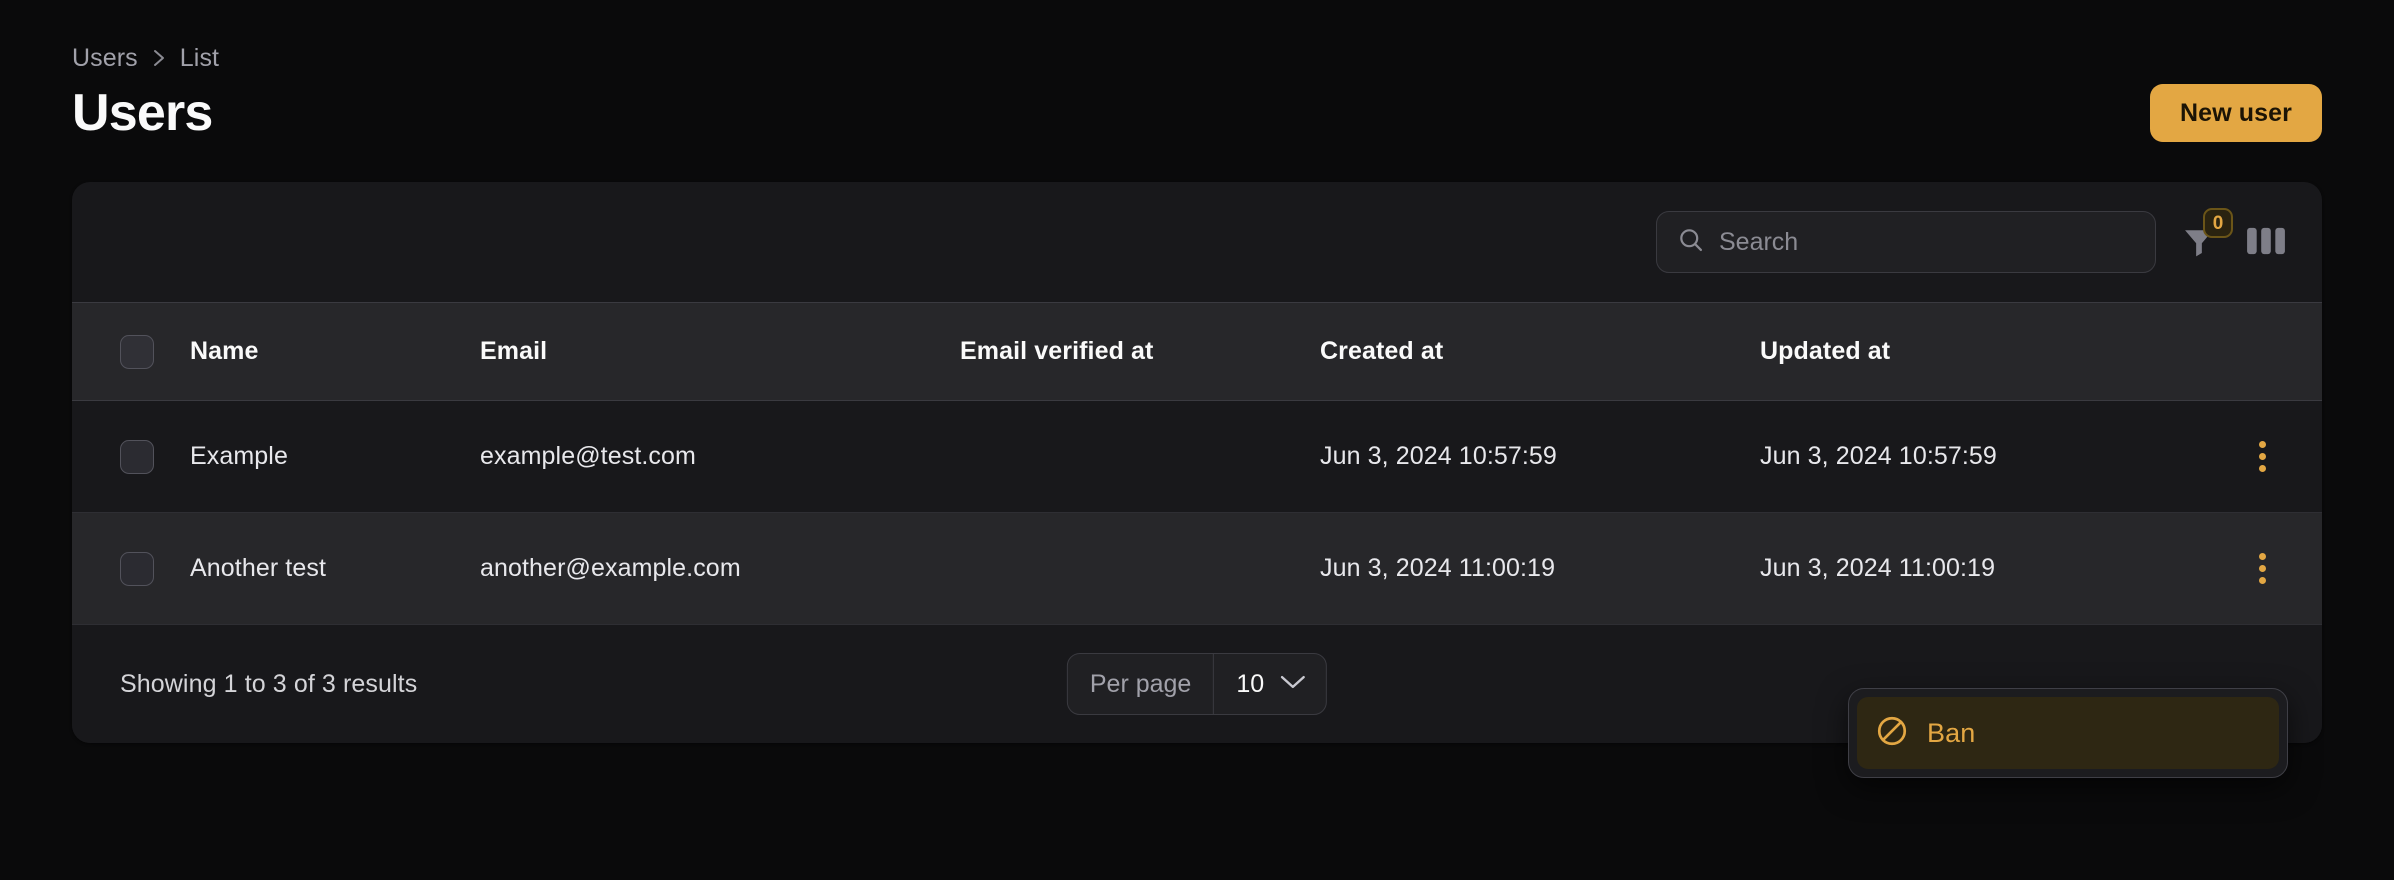  What do you see at coordinates (720, 456) in the screenshot?
I see `cell-email: example@test.com` at bounding box center [720, 456].